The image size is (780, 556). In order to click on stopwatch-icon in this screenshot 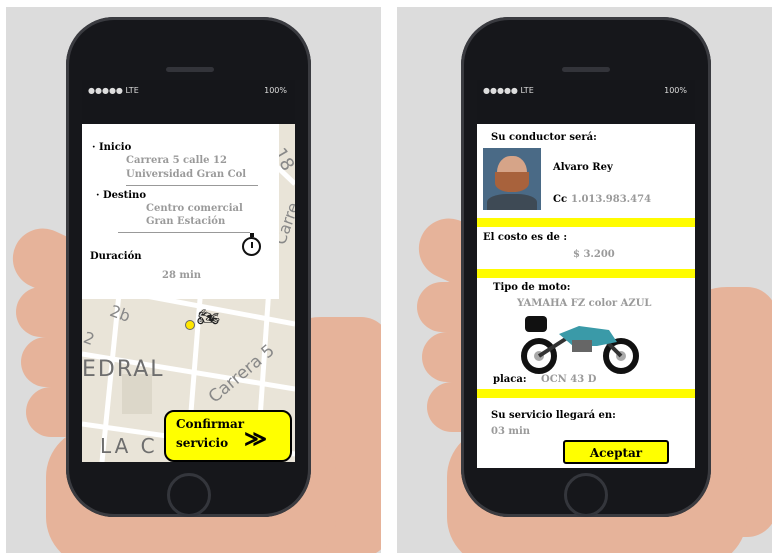, I will do `click(251, 244)`.